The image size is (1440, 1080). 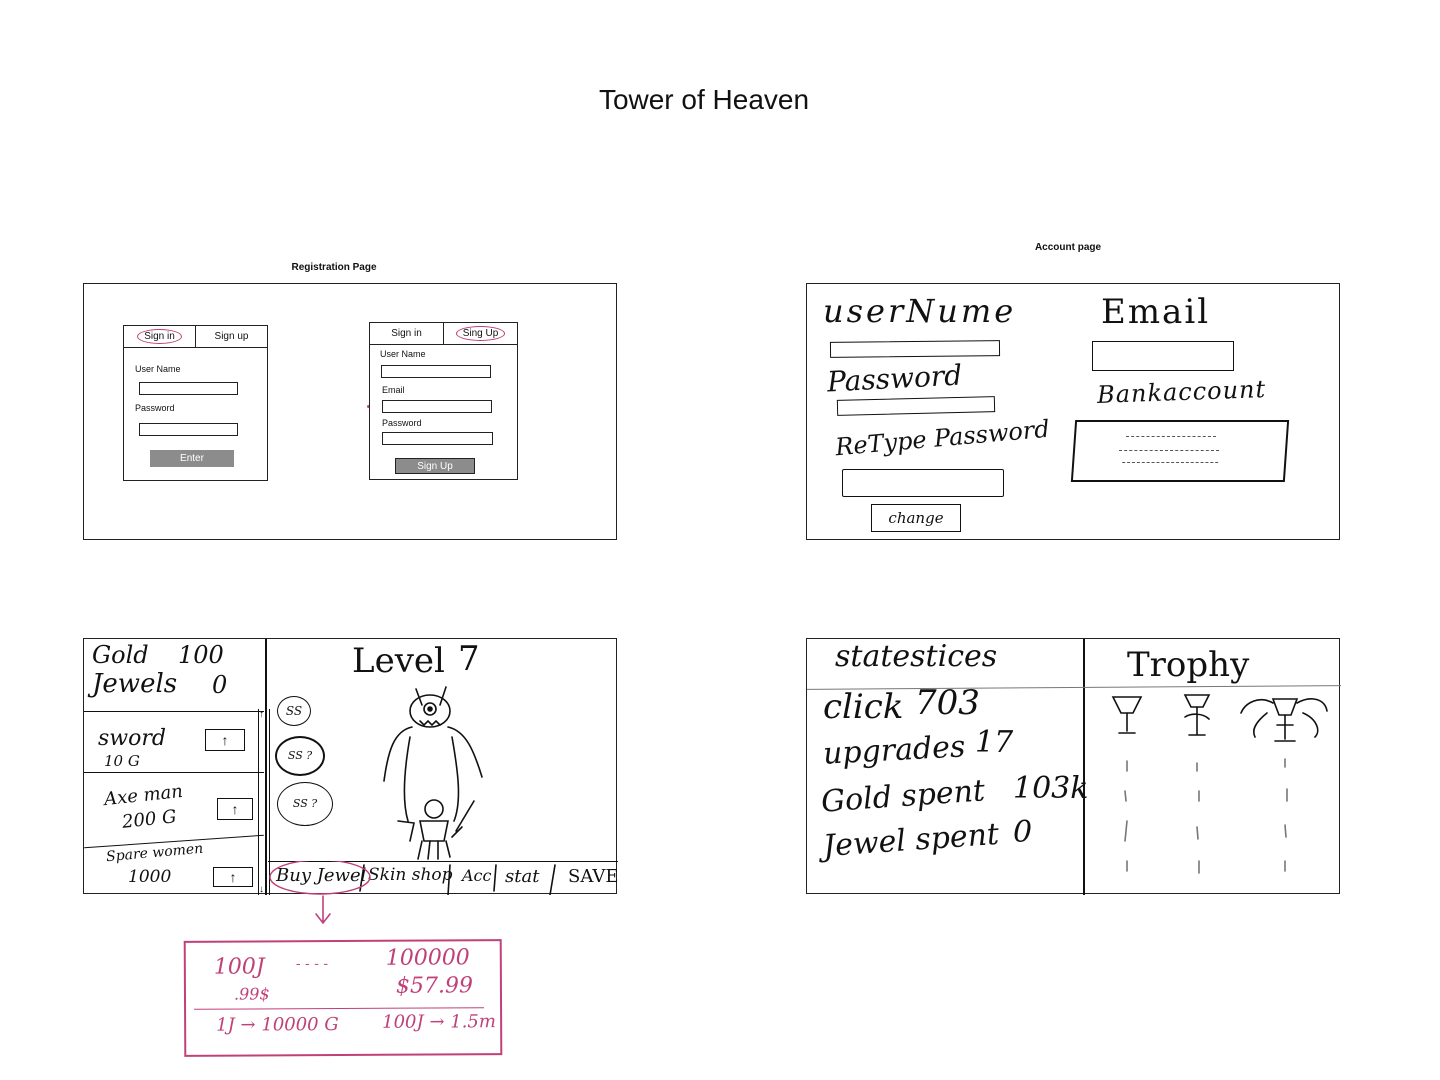 What do you see at coordinates (915, 349) in the screenshot?
I see `account-username-input` at bounding box center [915, 349].